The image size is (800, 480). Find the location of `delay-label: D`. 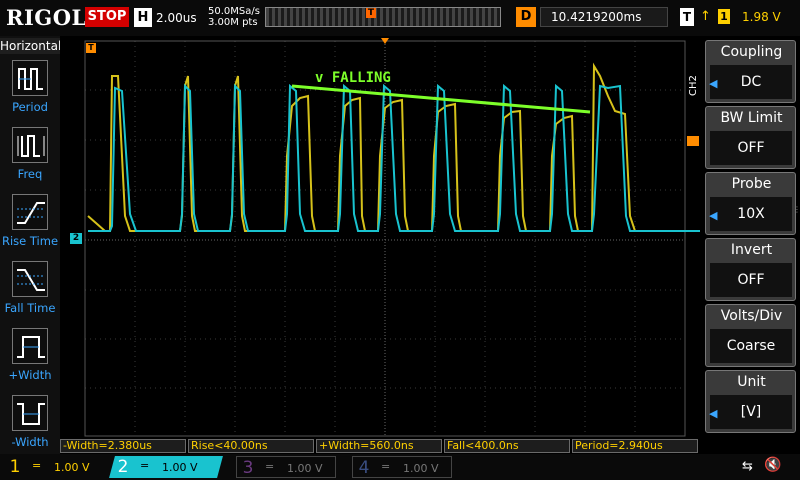

delay-label: D is located at coordinates (526, 17).